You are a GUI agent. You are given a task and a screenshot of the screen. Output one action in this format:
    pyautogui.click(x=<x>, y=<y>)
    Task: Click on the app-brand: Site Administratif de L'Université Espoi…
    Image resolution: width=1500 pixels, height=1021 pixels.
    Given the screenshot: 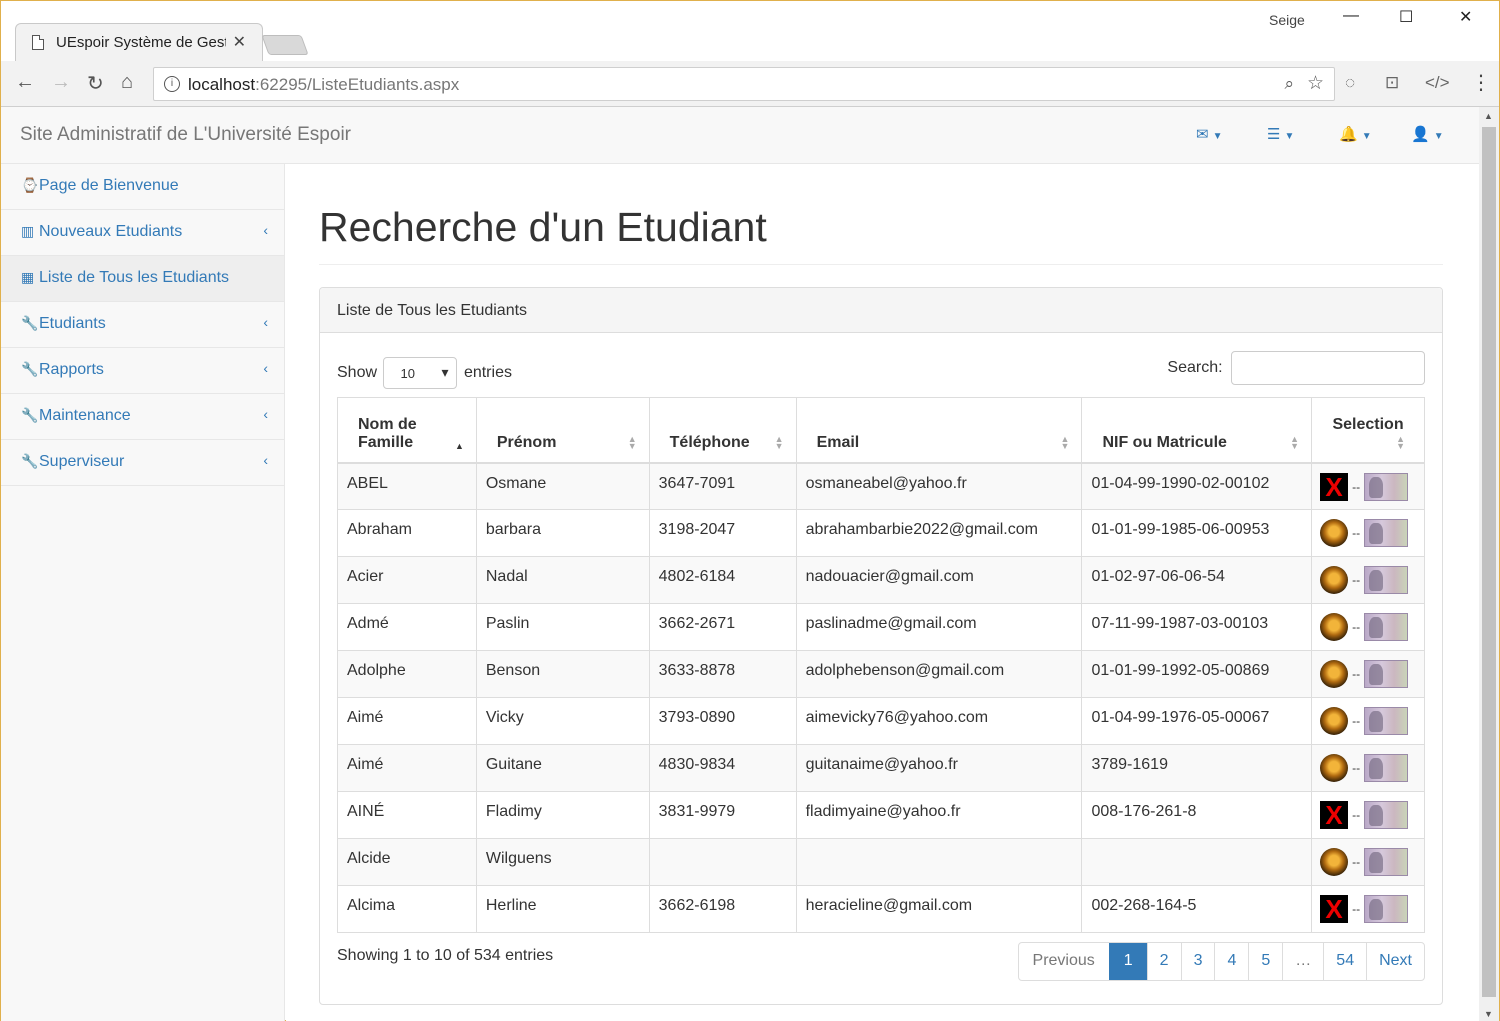 What is the action you would take?
    pyautogui.click(x=185, y=135)
    